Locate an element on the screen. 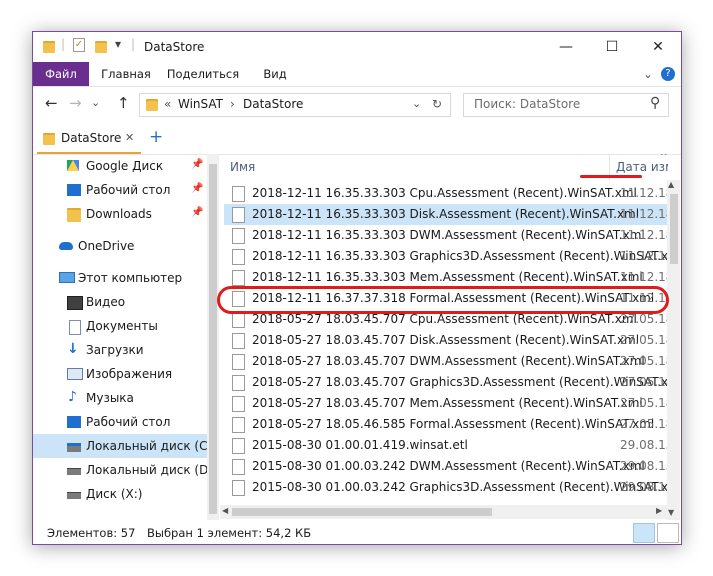 This screenshot has height=576, width=713. horizontal-scrollbar: ◀ ▶ is located at coordinates (443, 512).